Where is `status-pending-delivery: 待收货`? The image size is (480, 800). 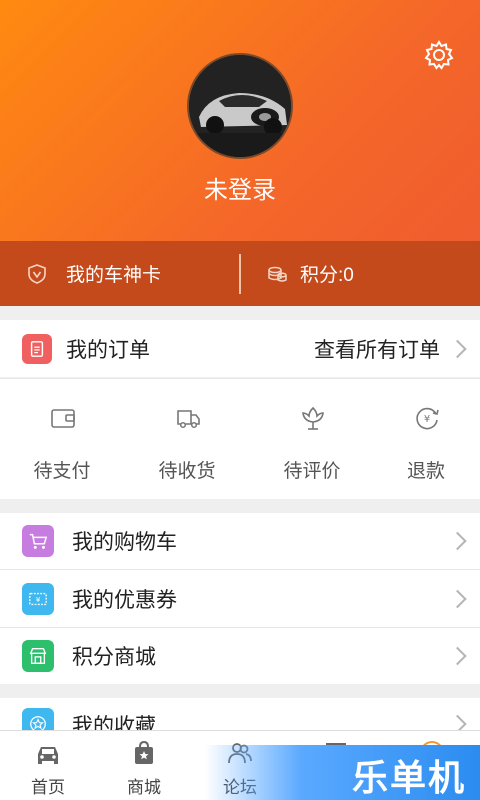
status-pending-delivery: 待收货 is located at coordinates (187, 439).